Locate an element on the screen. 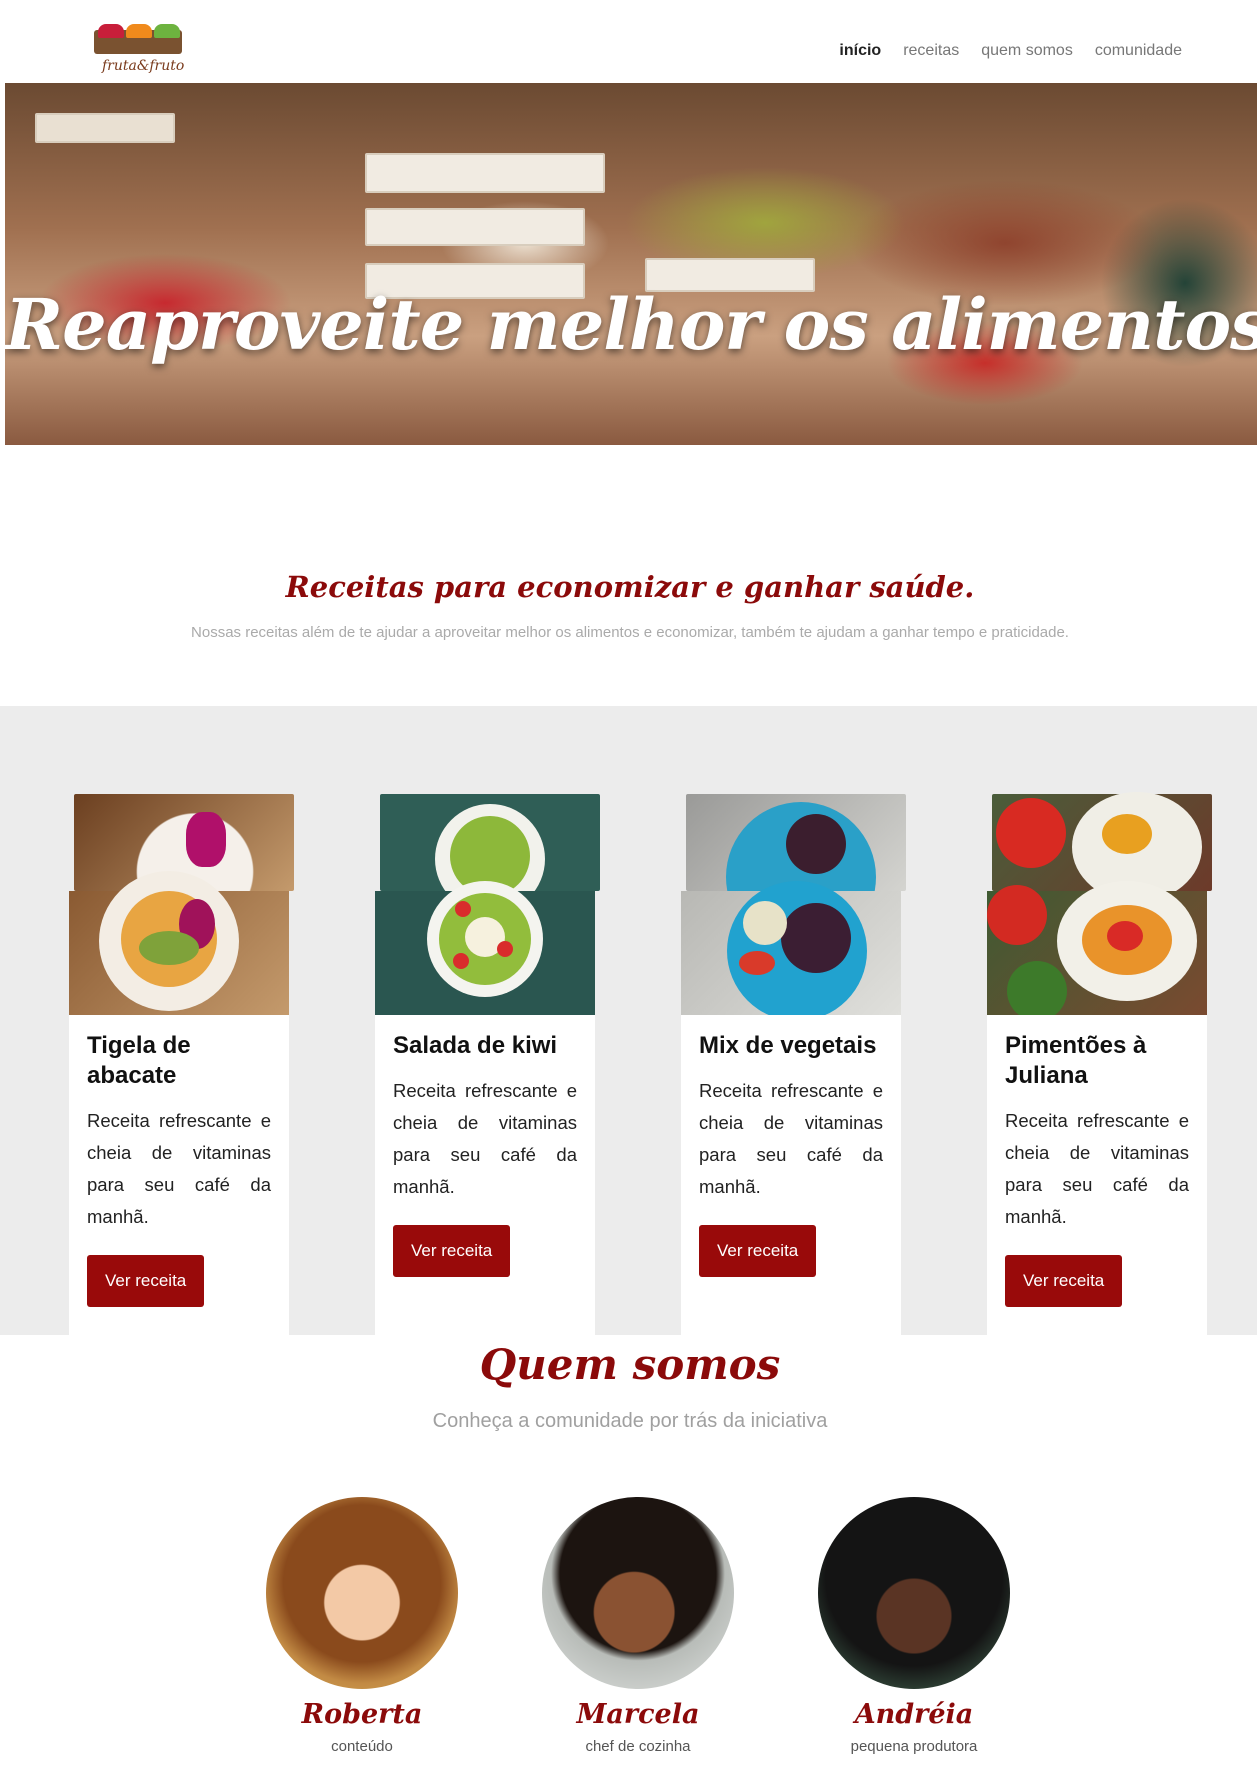 The width and height of the screenshot is (1260, 1785). nav-link-inicio: início is located at coordinates (860, 51).